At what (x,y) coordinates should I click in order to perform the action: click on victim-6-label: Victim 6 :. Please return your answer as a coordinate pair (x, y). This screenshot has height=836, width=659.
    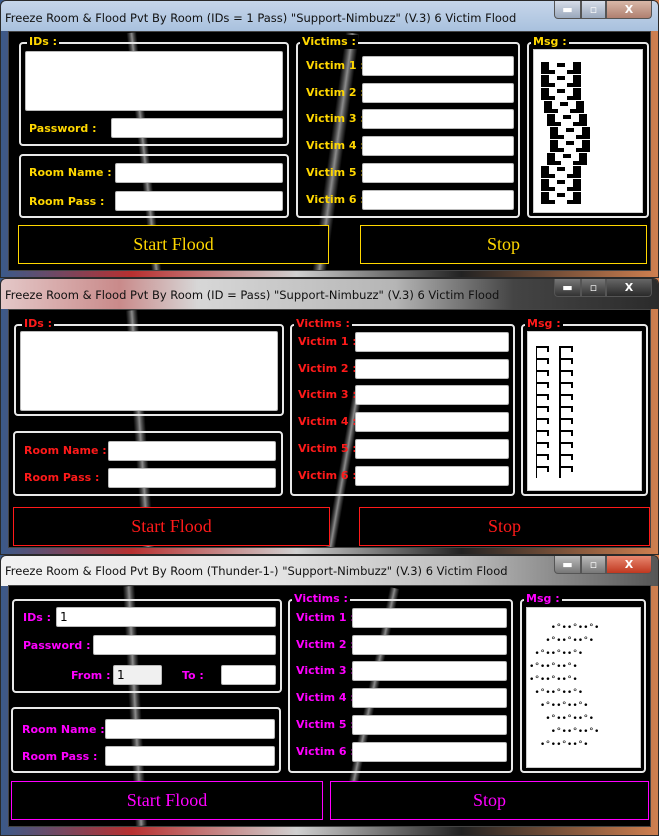
    Looking at the image, I should click on (335, 199).